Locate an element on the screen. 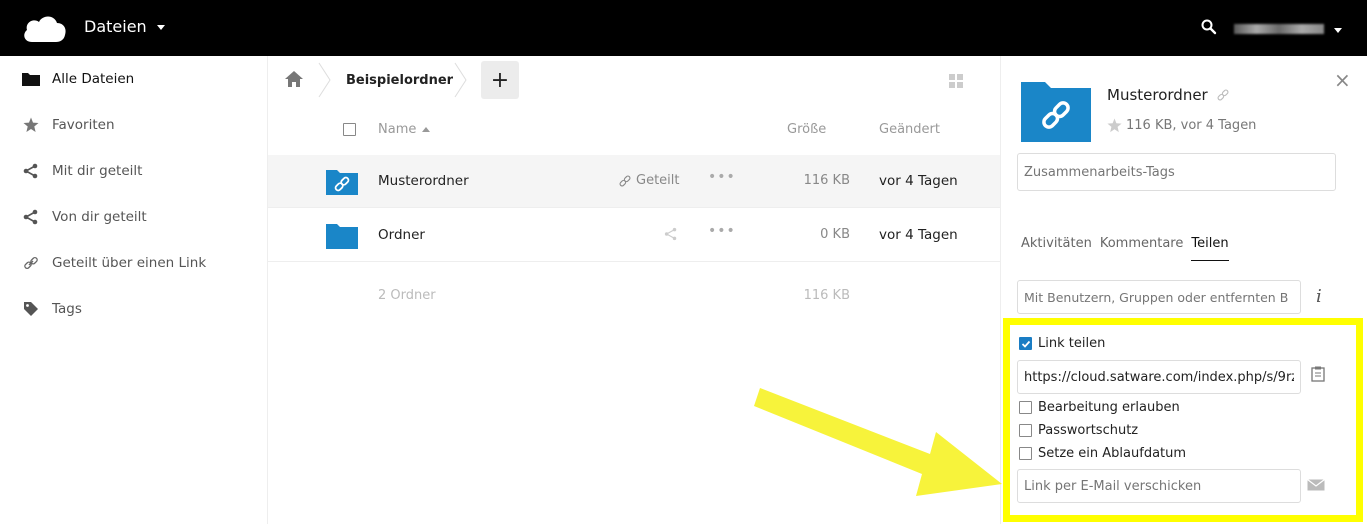 This screenshot has width=1367, height=524. summary-size: 116 KB is located at coordinates (826, 295).